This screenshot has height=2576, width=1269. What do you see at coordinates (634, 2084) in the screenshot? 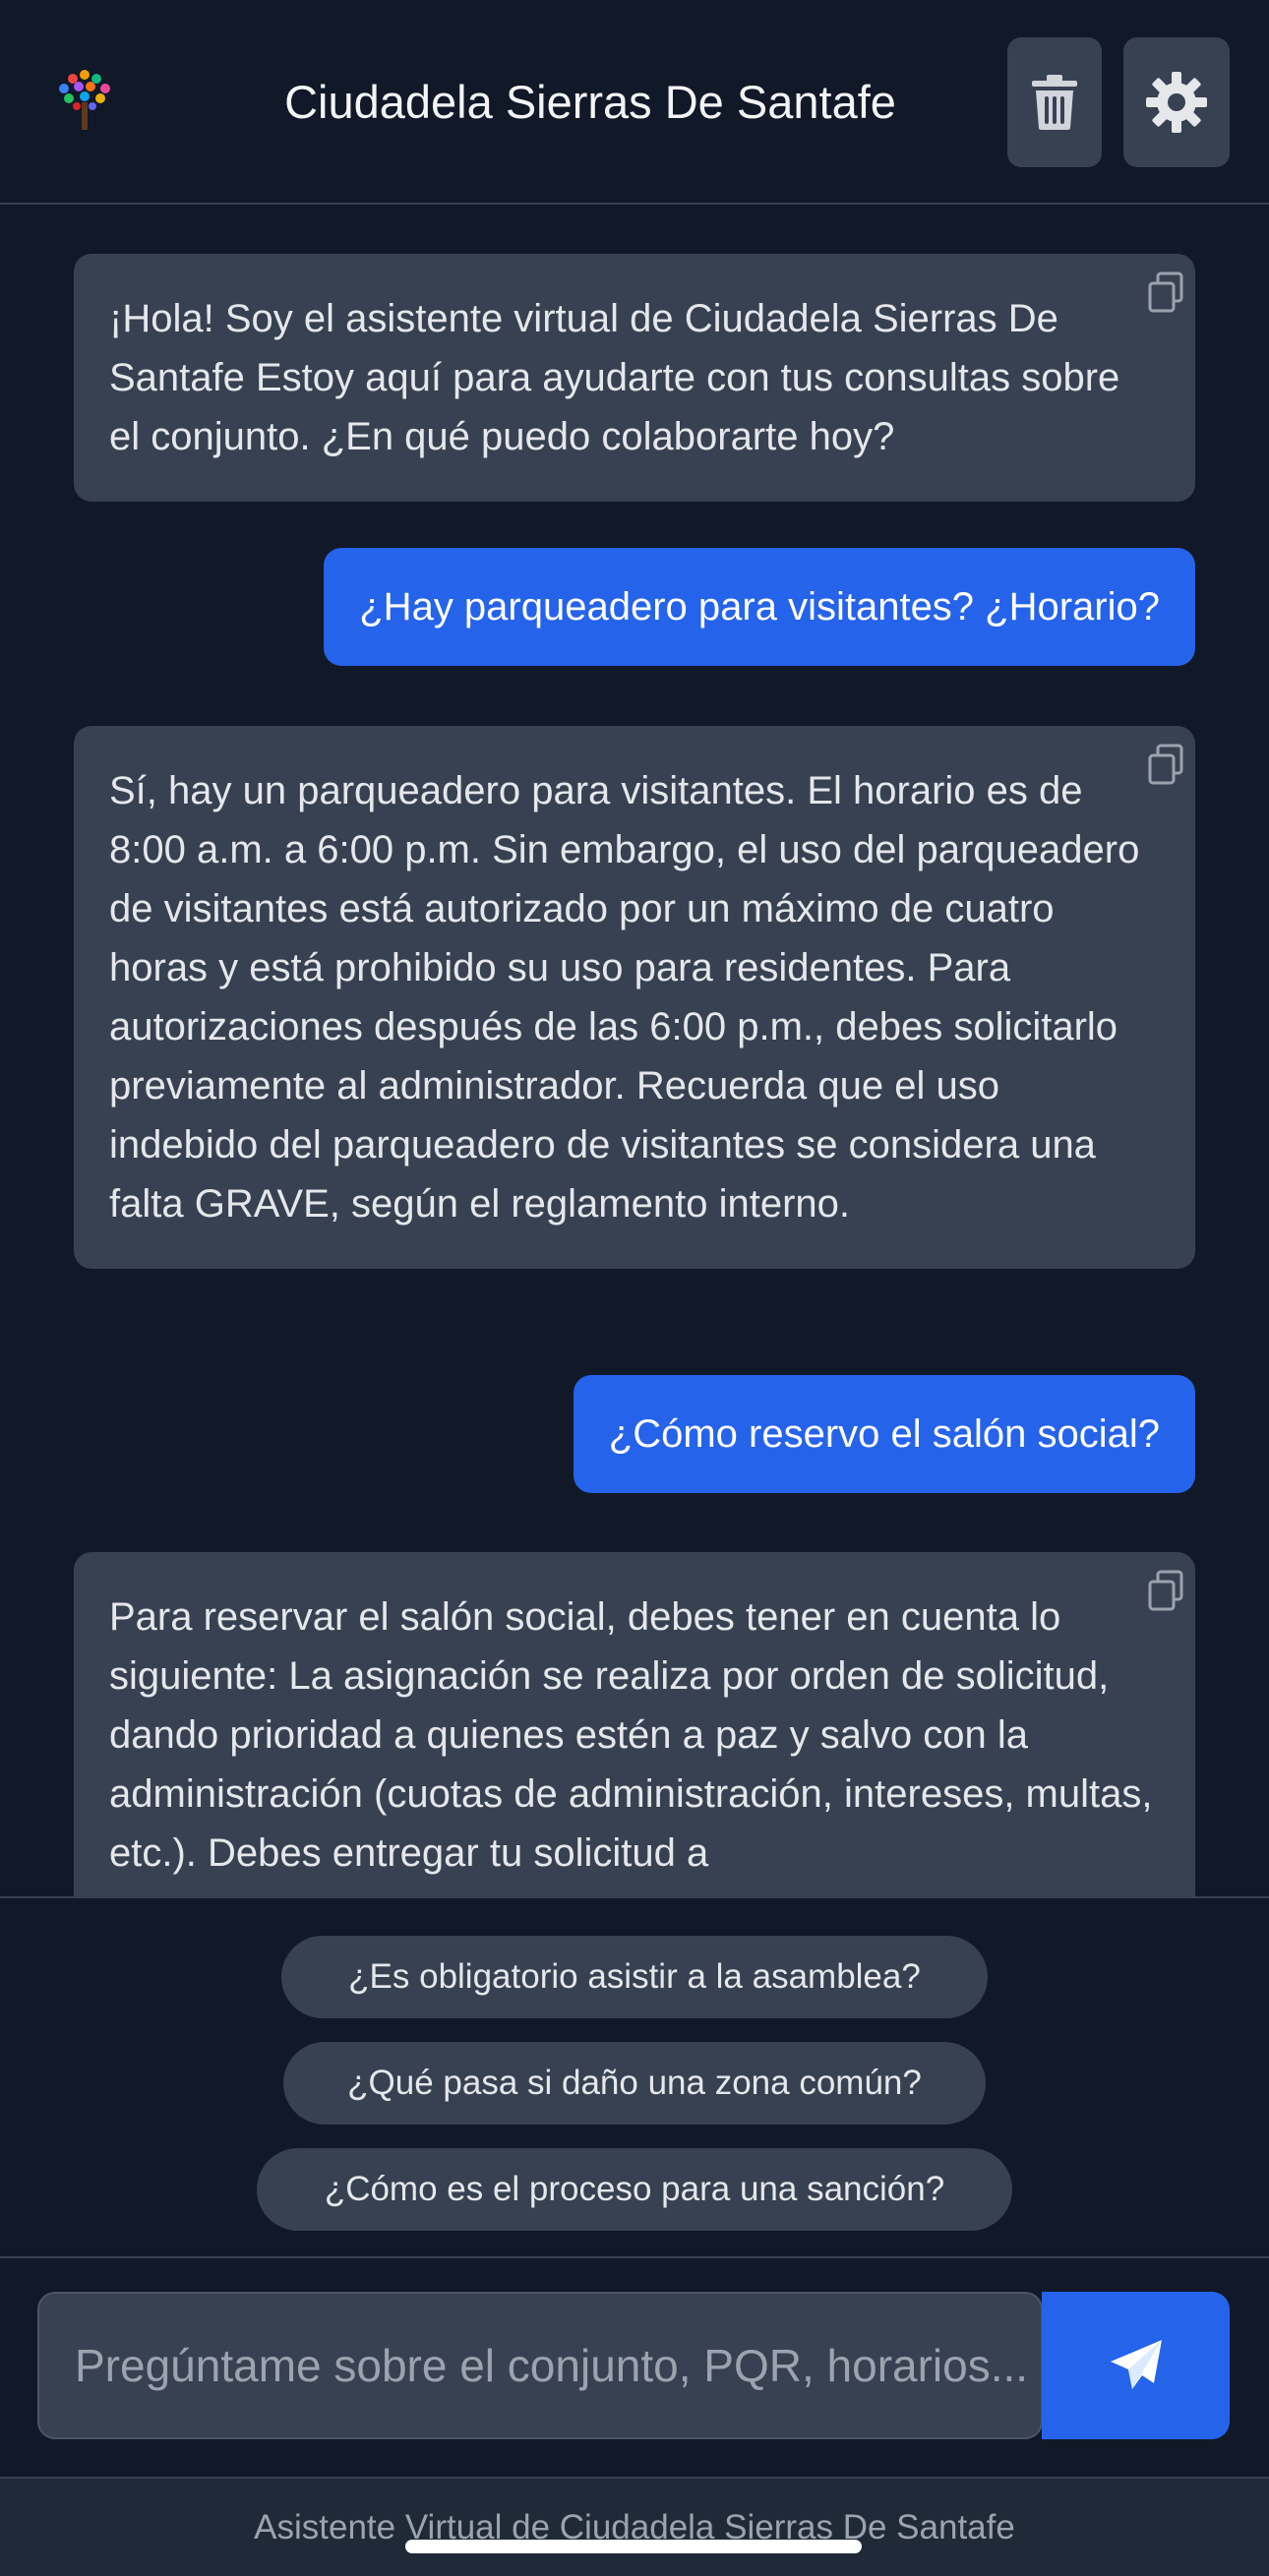
I see `suggestion-chip: ¿Qué pasa si daño una zona común?` at bounding box center [634, 2084].